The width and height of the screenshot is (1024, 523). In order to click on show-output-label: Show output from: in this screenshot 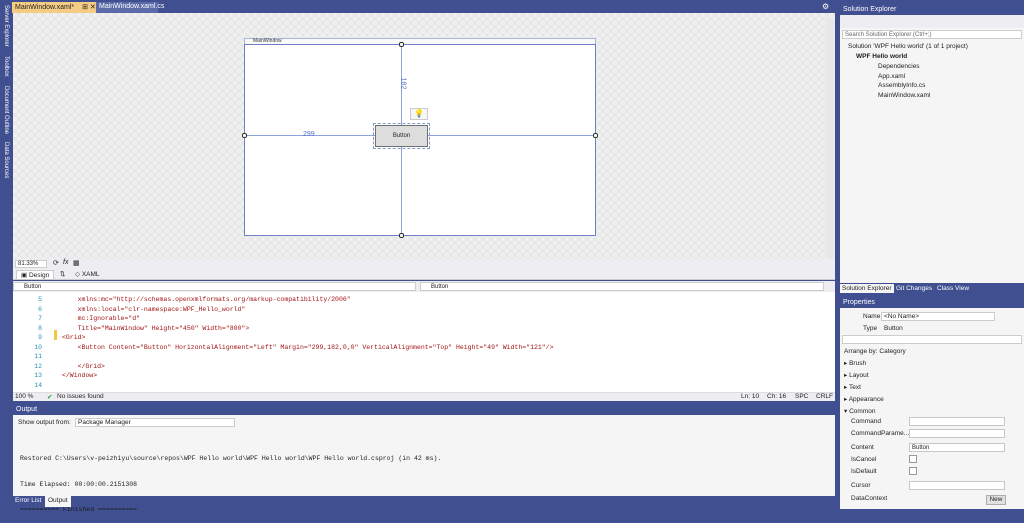, I will do `click(44, 422)`.